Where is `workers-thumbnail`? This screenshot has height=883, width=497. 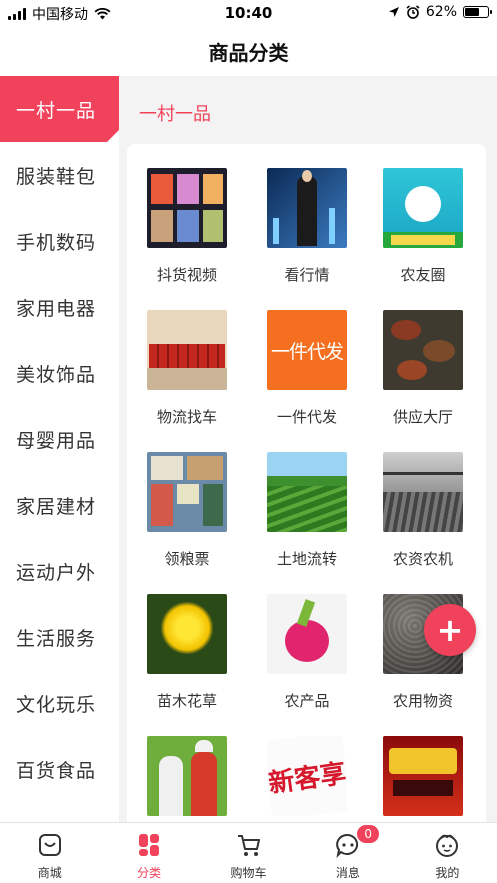
workers-thumbnail is located at coordinates (187, 776).